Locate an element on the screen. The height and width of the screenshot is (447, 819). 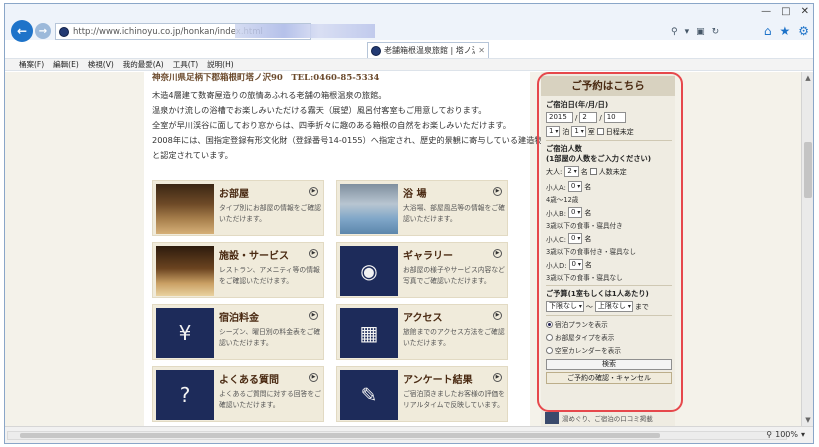
below-panel-item: 湯めぐり、ご宿泊の口コミ掲載 is located at coordinates (608, 418).